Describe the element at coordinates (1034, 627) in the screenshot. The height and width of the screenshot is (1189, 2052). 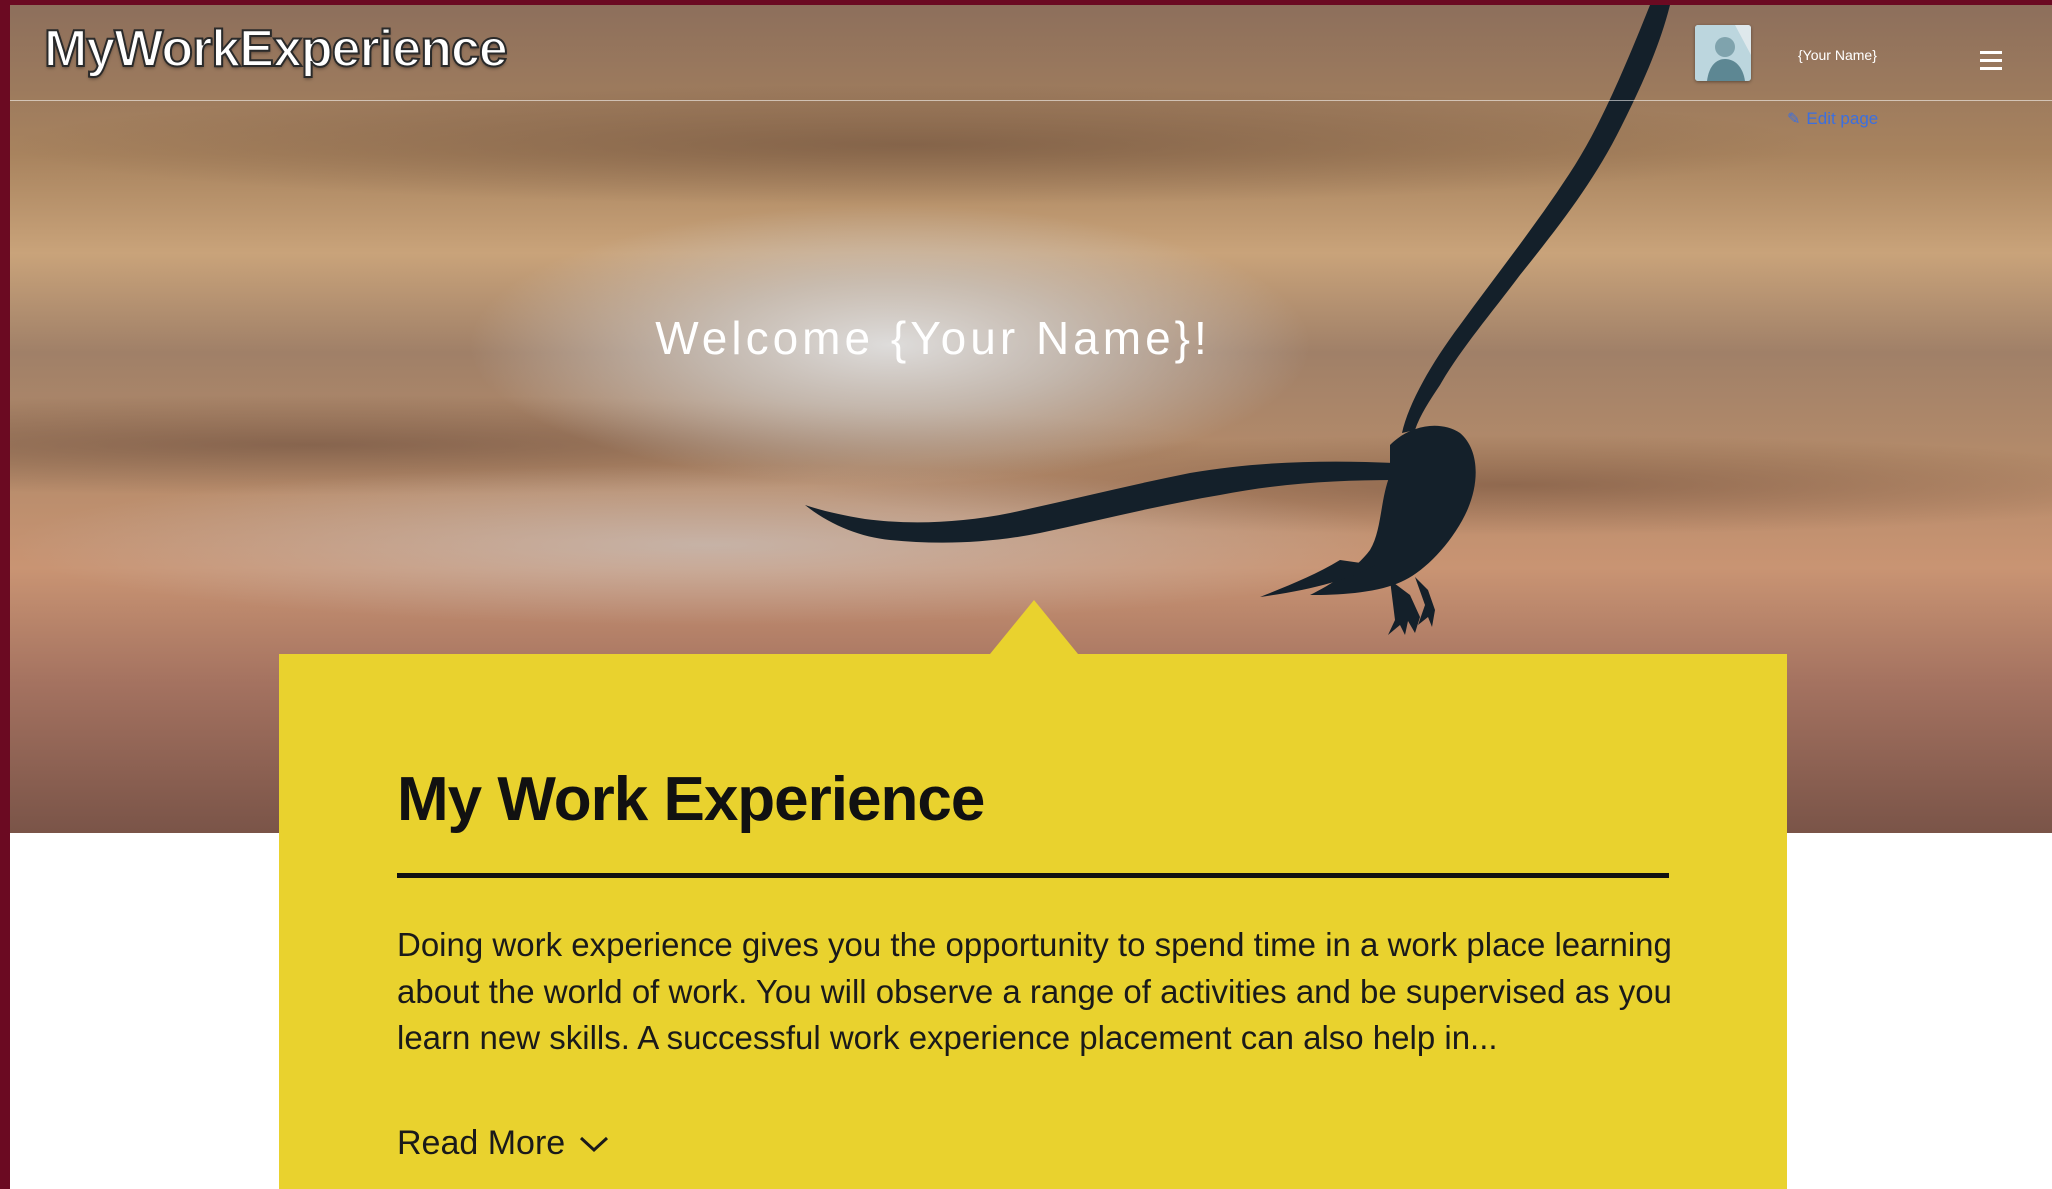
I see `card-pointer` at that location.